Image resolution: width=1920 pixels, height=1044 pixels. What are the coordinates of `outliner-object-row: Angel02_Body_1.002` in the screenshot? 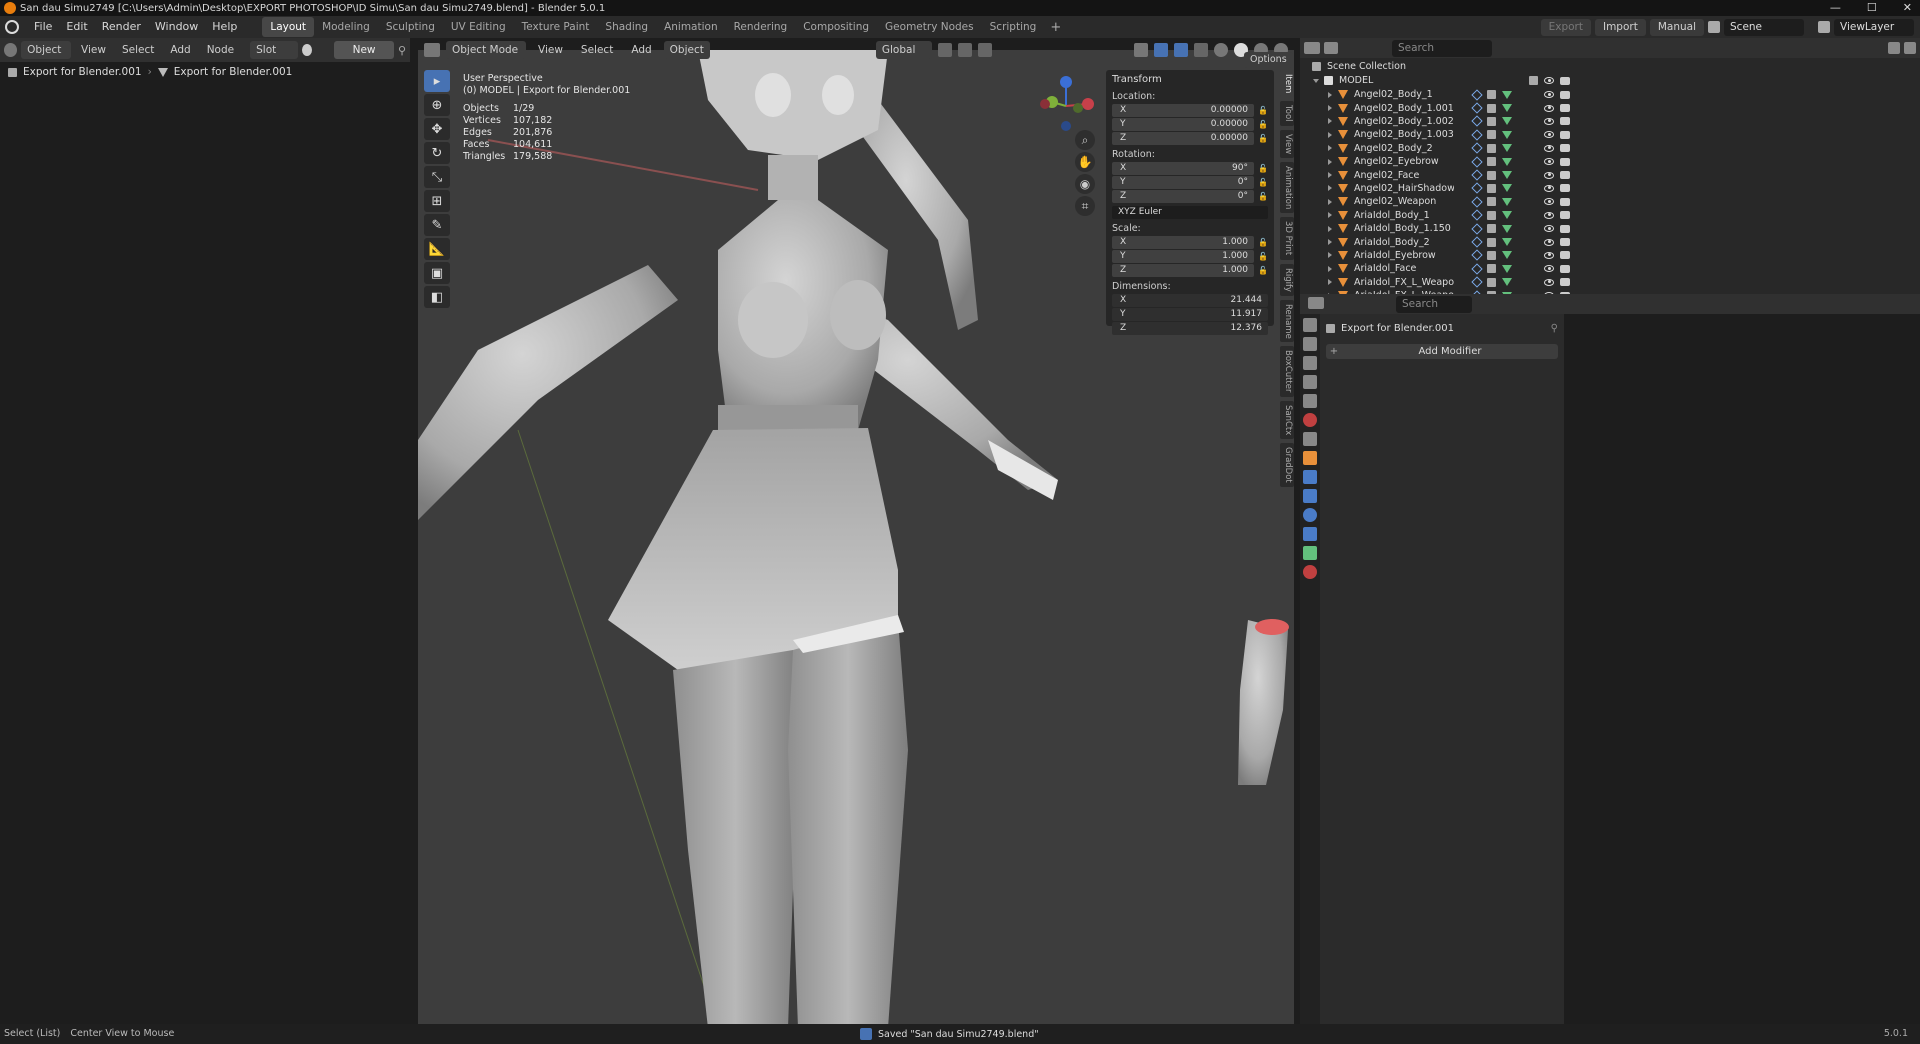 It's located at (1449, 121).